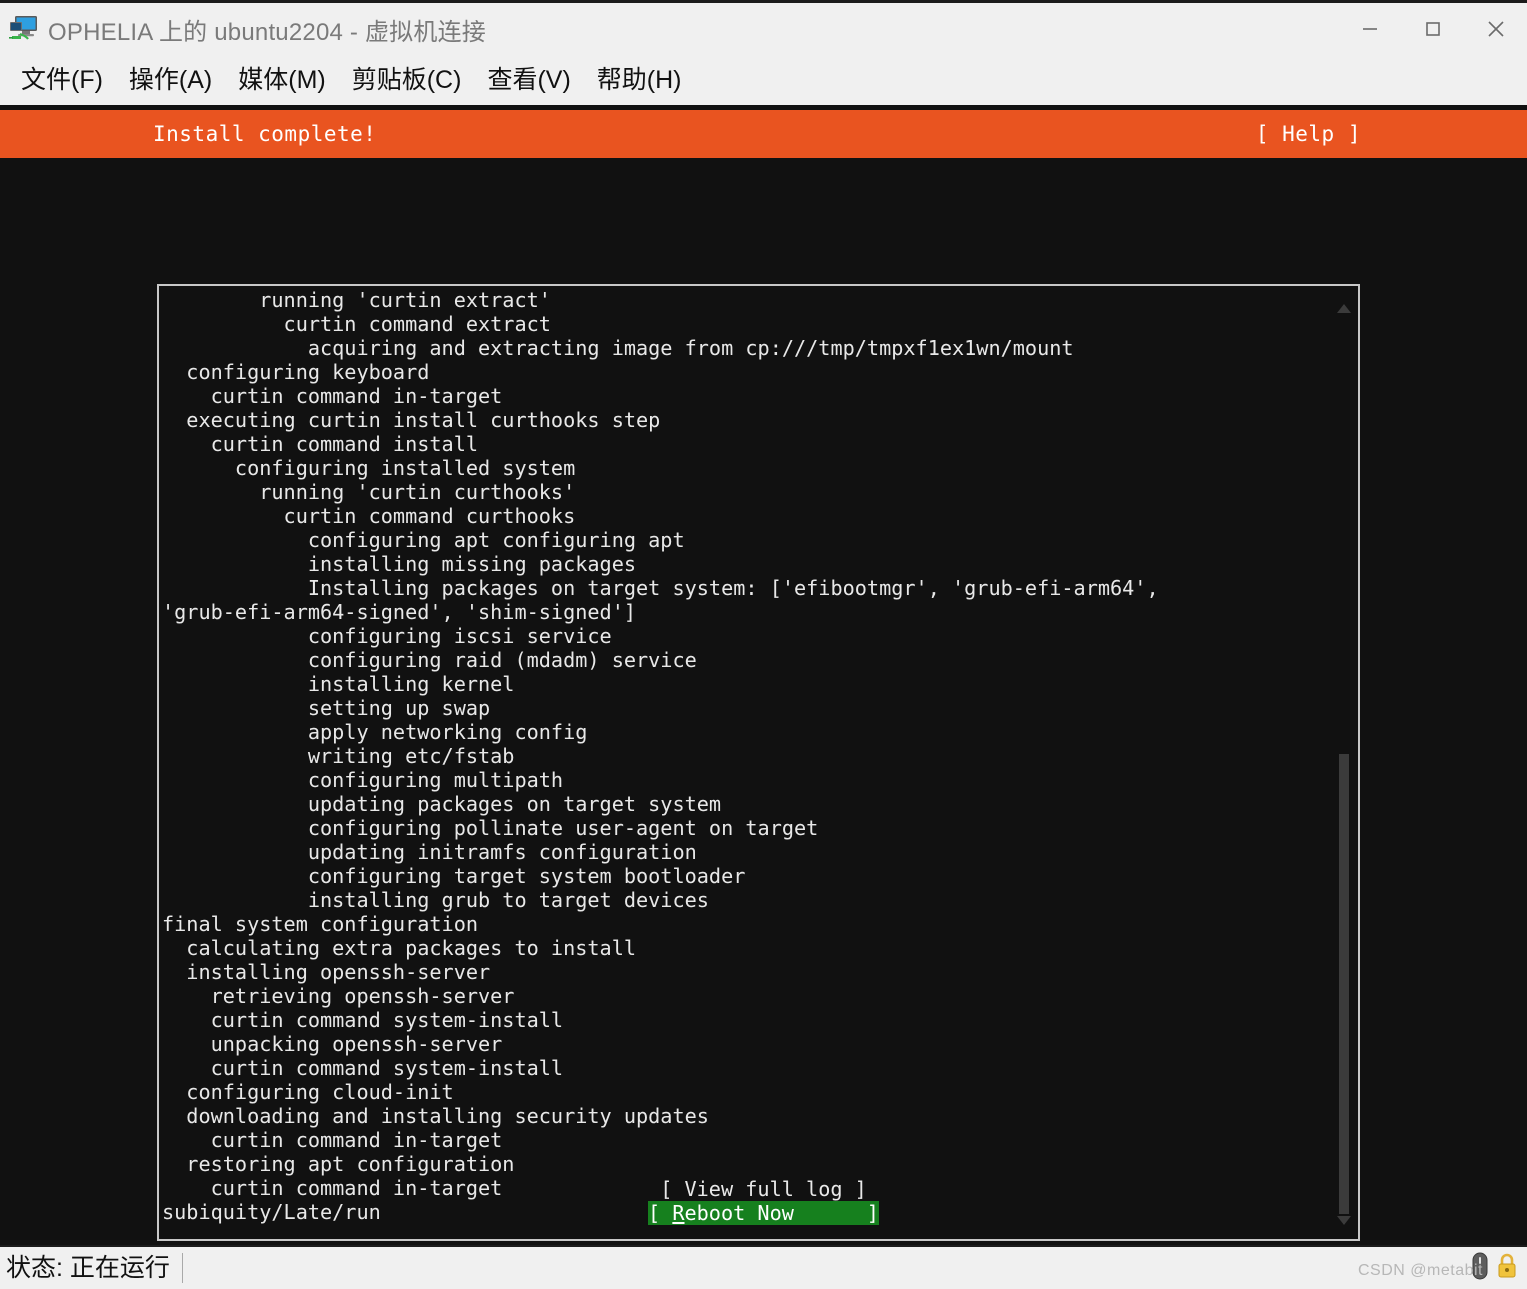 This screenshot has width=1527, height=1289. I want to click on statusbar: 状态: 正在运行 CSDN @metabit, so click(763, 1267).